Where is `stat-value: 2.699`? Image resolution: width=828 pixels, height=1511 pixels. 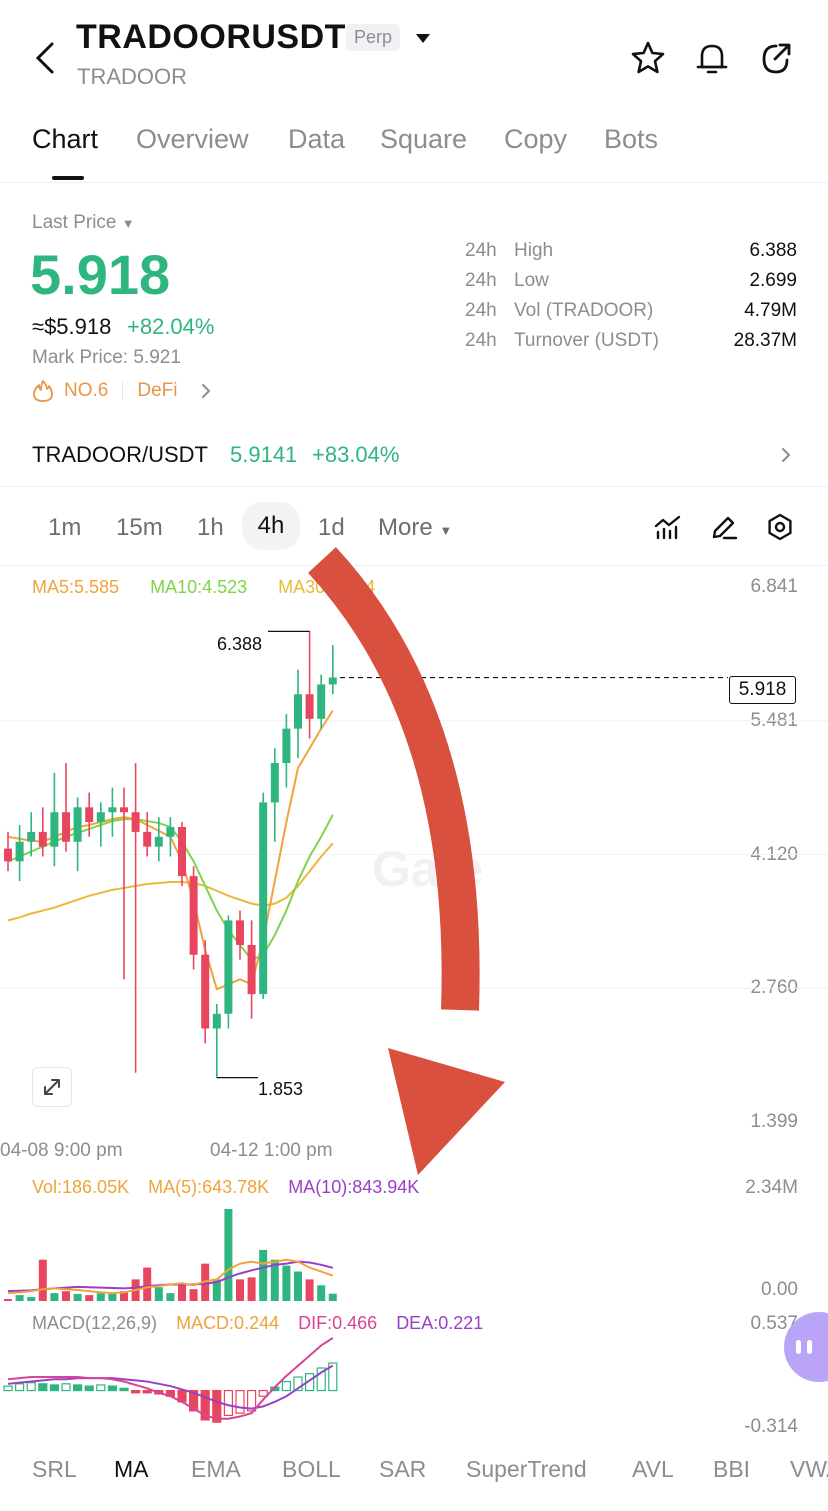
stat-value: 2.699 is located at coordinates (773, 280).